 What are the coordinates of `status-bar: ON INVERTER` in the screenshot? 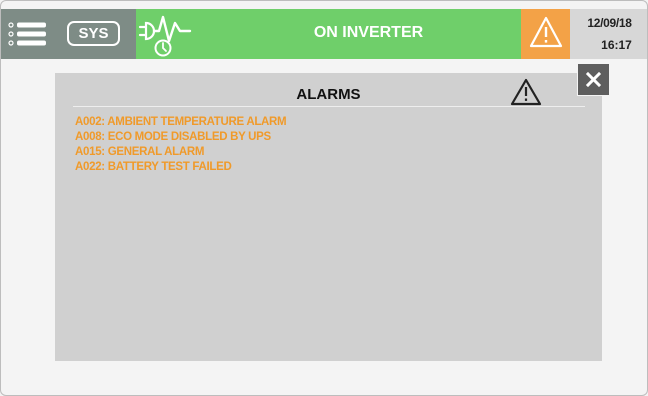 It's located at (328, 34).